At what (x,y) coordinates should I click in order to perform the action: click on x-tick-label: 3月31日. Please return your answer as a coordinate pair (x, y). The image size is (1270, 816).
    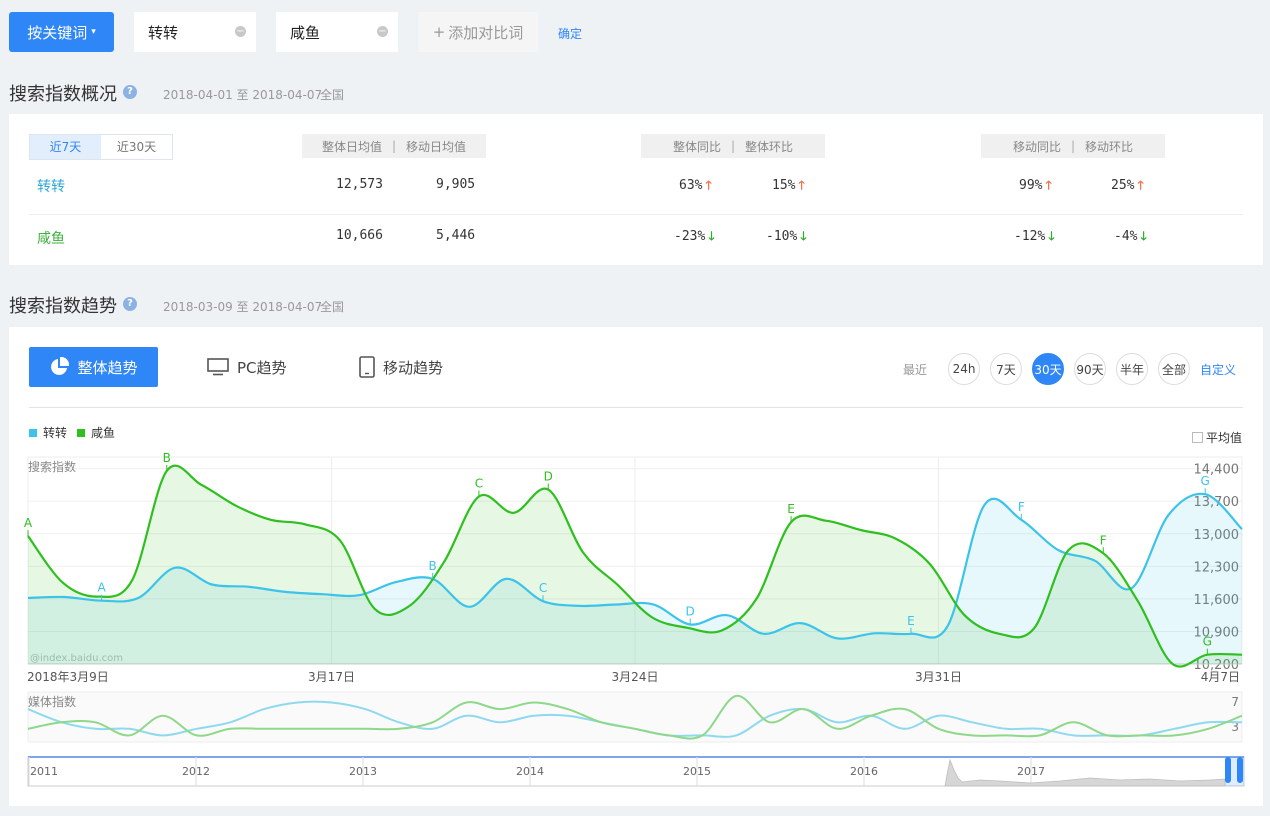
    Looking at the image, I should click on (938, 677).